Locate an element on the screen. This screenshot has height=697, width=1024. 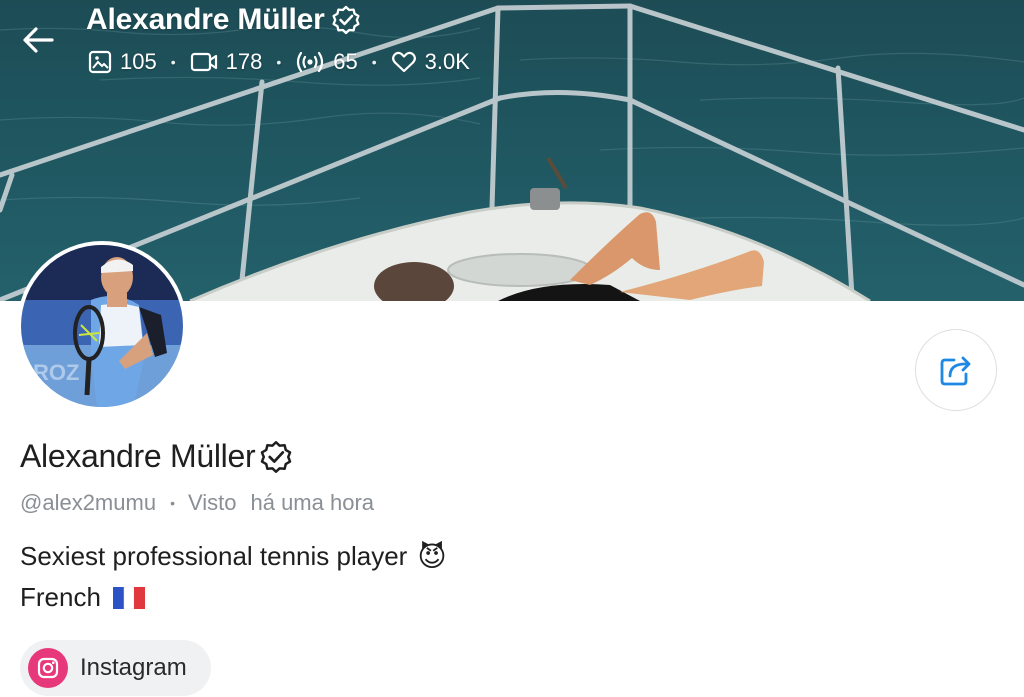
bio-text-1: Sexiest professional tennis player is located at coordinates (214, 556).